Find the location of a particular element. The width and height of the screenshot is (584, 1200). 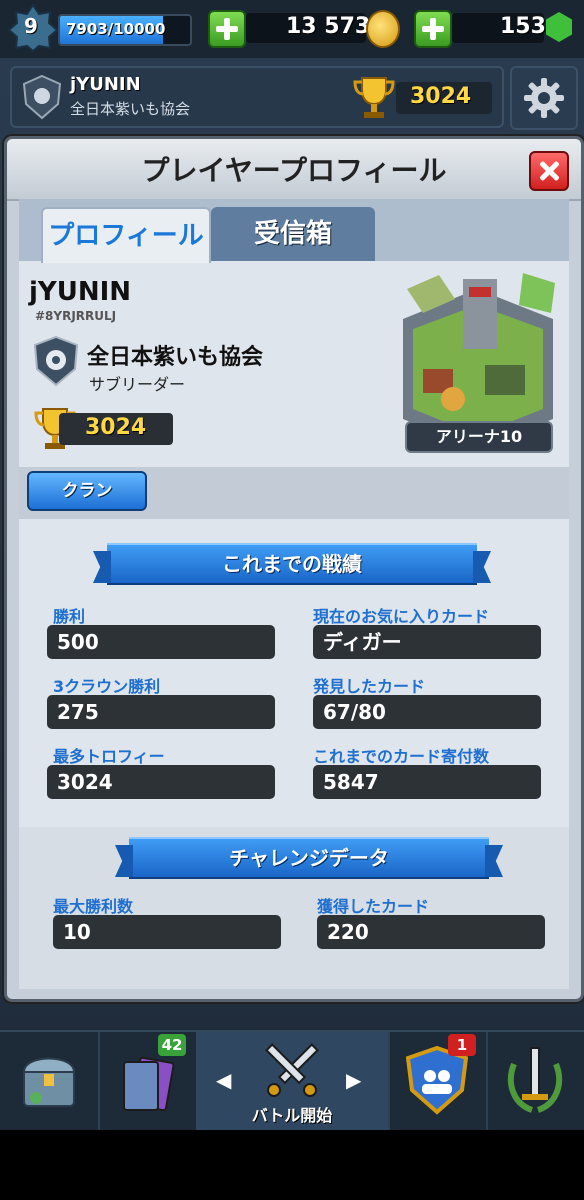

right-arrow-icon: ▶ is located at coordinates (353, 1080).